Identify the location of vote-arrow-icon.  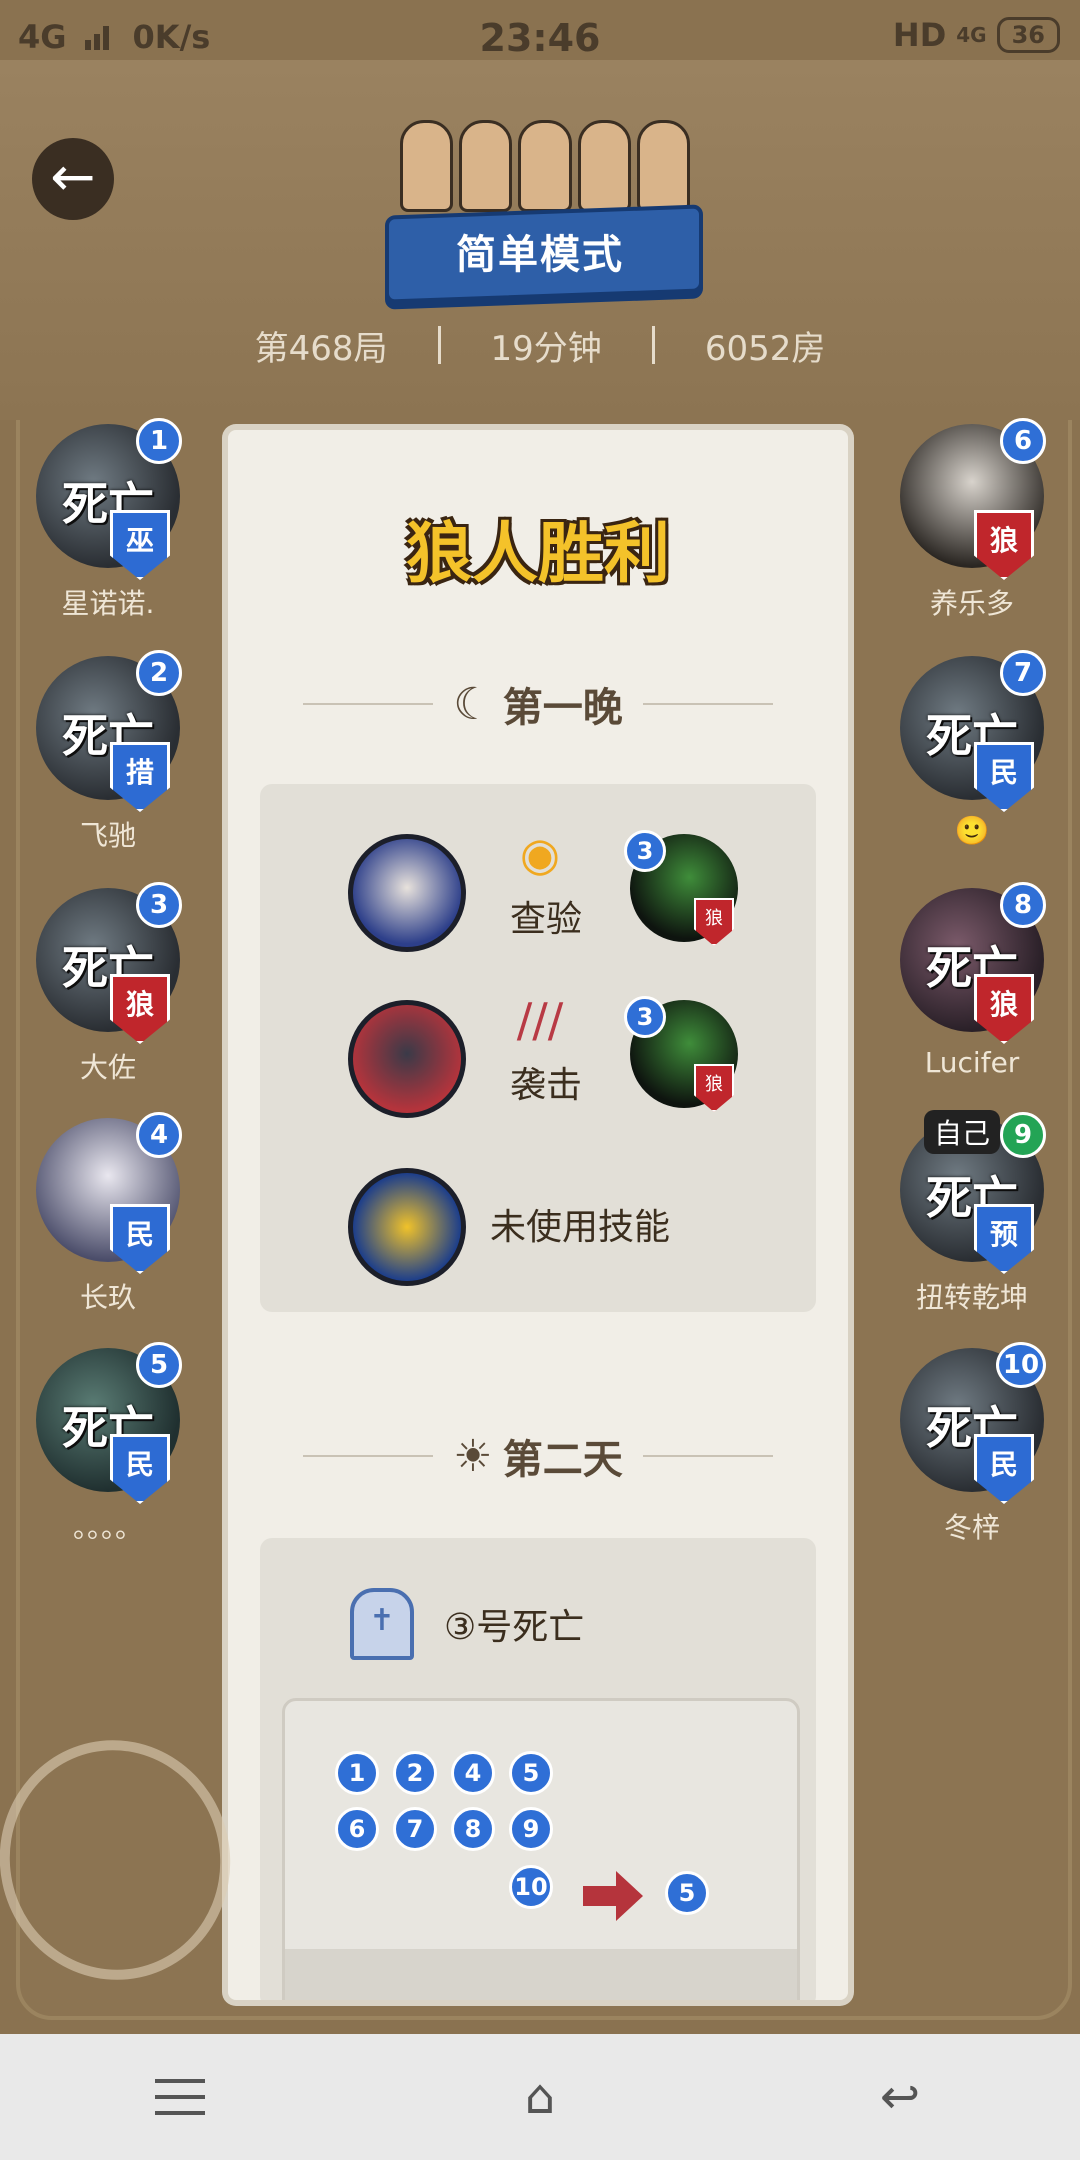
(613, 1896).